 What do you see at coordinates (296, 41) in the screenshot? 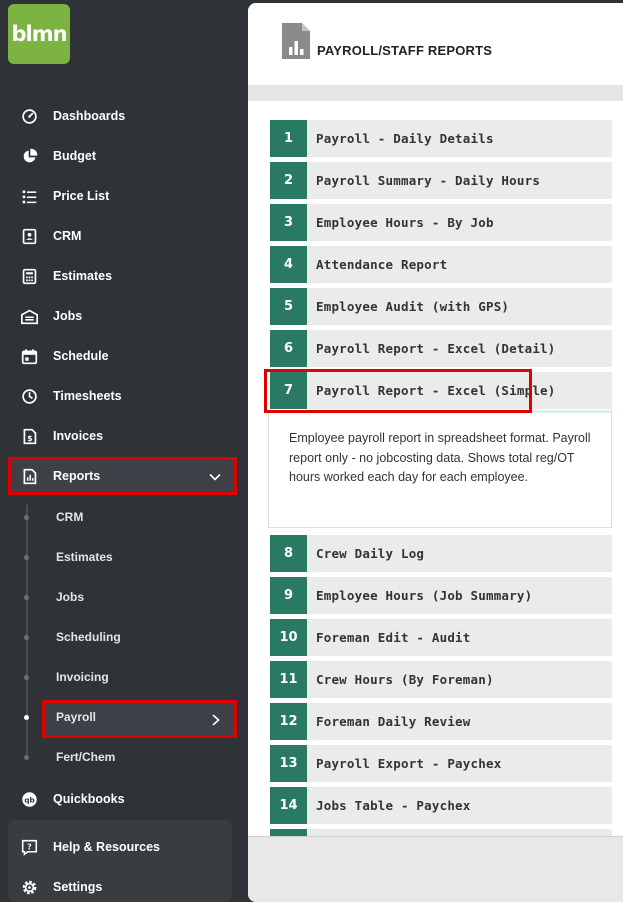
I see `report-document-icon` at bounding box center [296, 41].